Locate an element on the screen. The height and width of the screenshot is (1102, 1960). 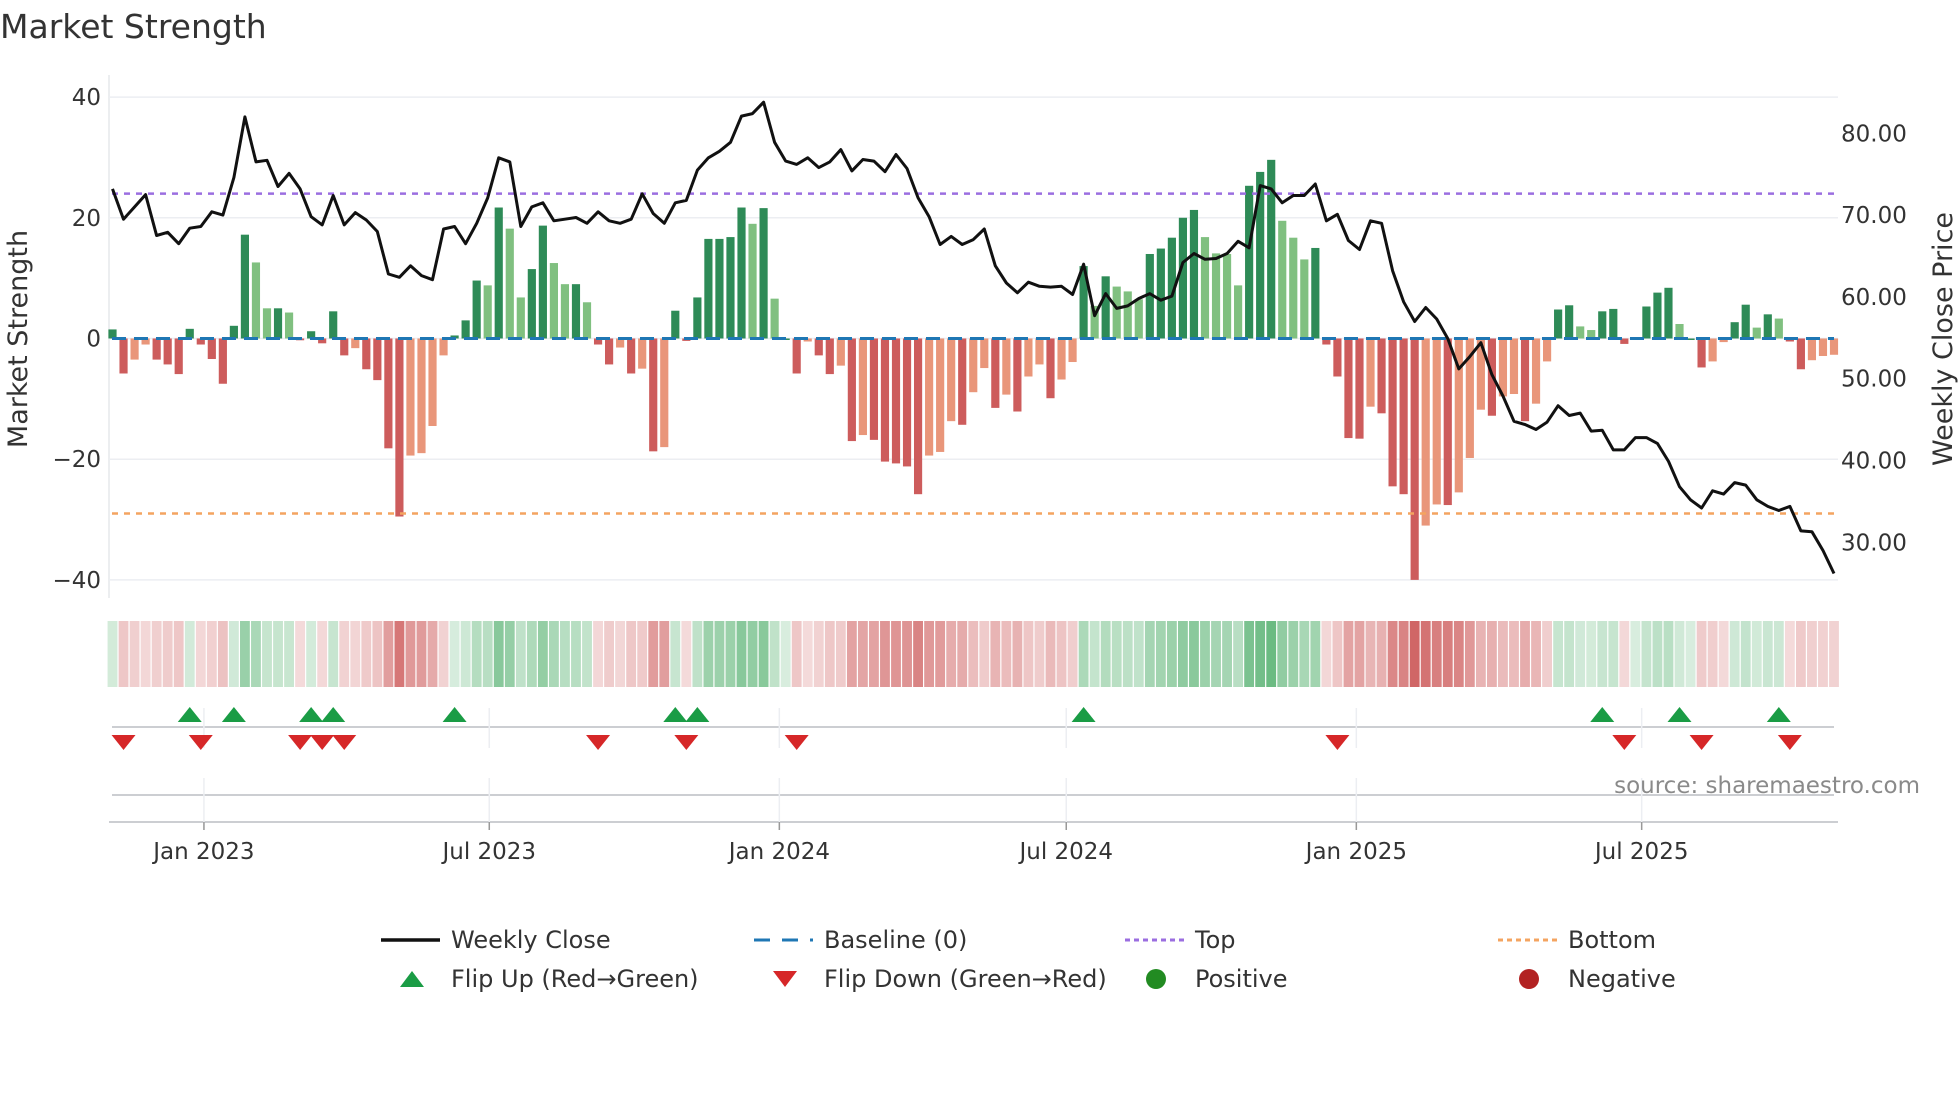
flip-markers-panel is located at coordinates (973, 768).